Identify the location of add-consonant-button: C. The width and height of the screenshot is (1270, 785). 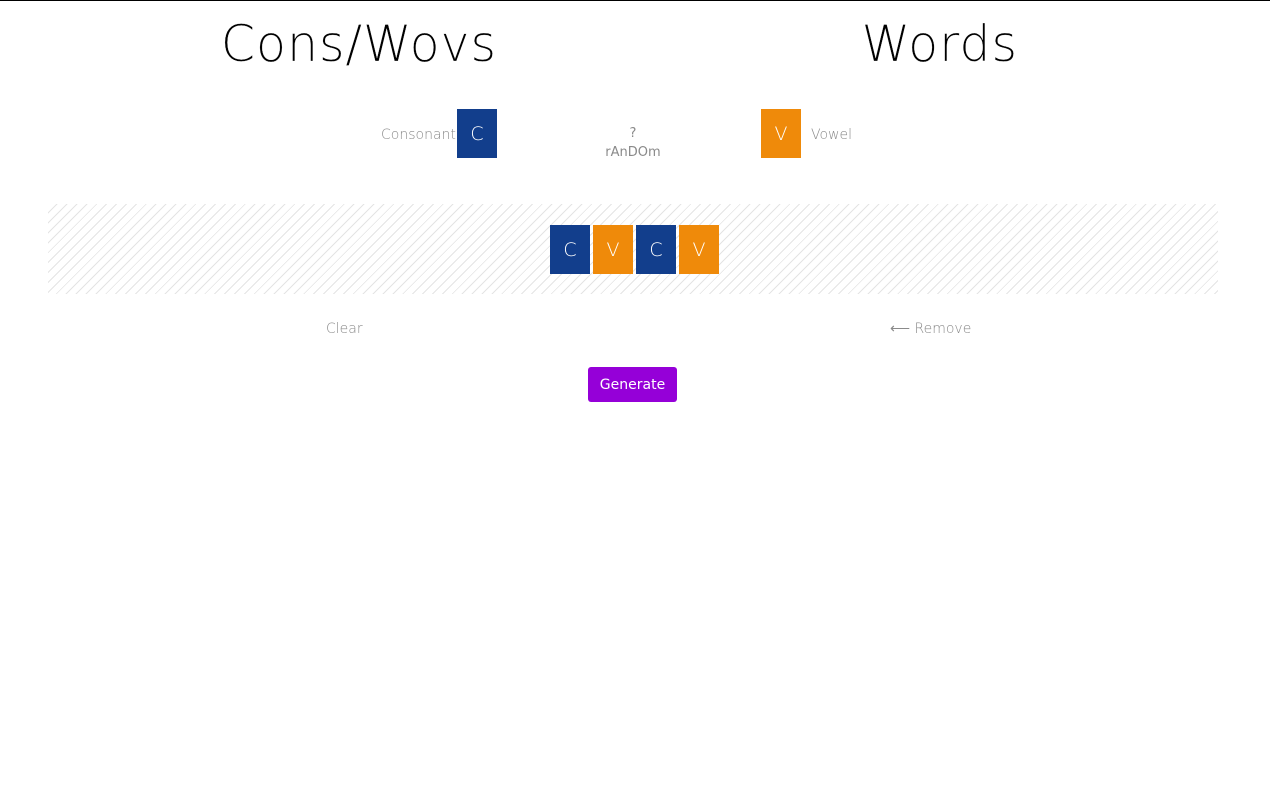
(477, 133).